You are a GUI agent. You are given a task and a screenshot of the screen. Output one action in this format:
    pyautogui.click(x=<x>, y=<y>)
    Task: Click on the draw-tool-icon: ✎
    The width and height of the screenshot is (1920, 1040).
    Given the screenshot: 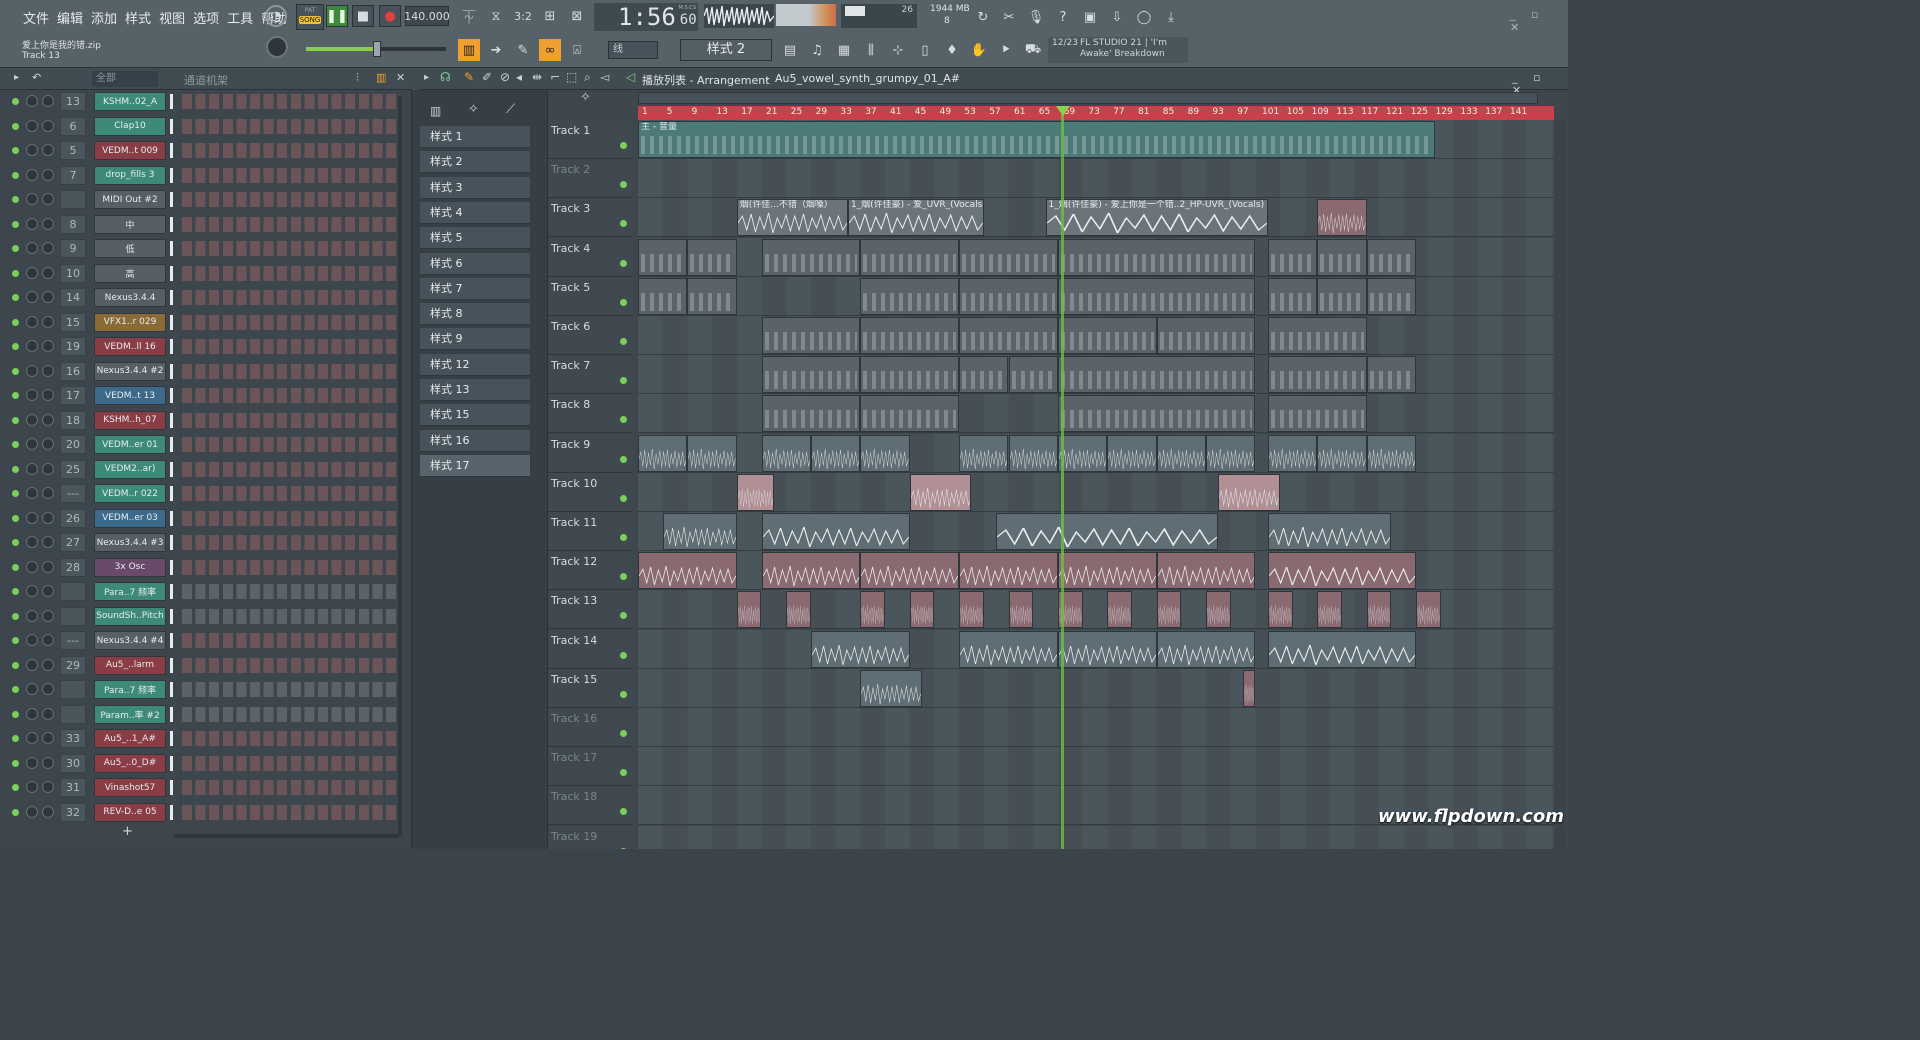 What is the action you would take?
    pyautogui.click(x=469, y=77)
    